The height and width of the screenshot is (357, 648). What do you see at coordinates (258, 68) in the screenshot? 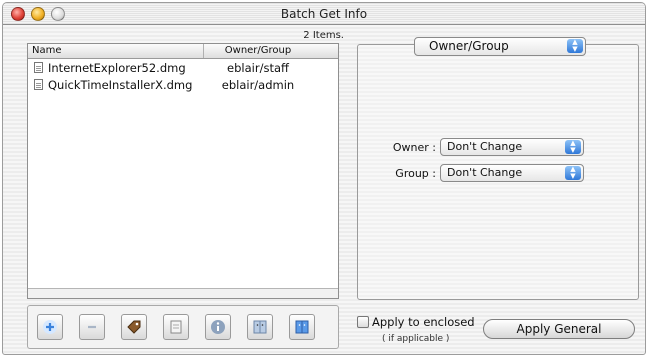
I see `file-owner: eblair/staff` at bounding box center [258, 68].